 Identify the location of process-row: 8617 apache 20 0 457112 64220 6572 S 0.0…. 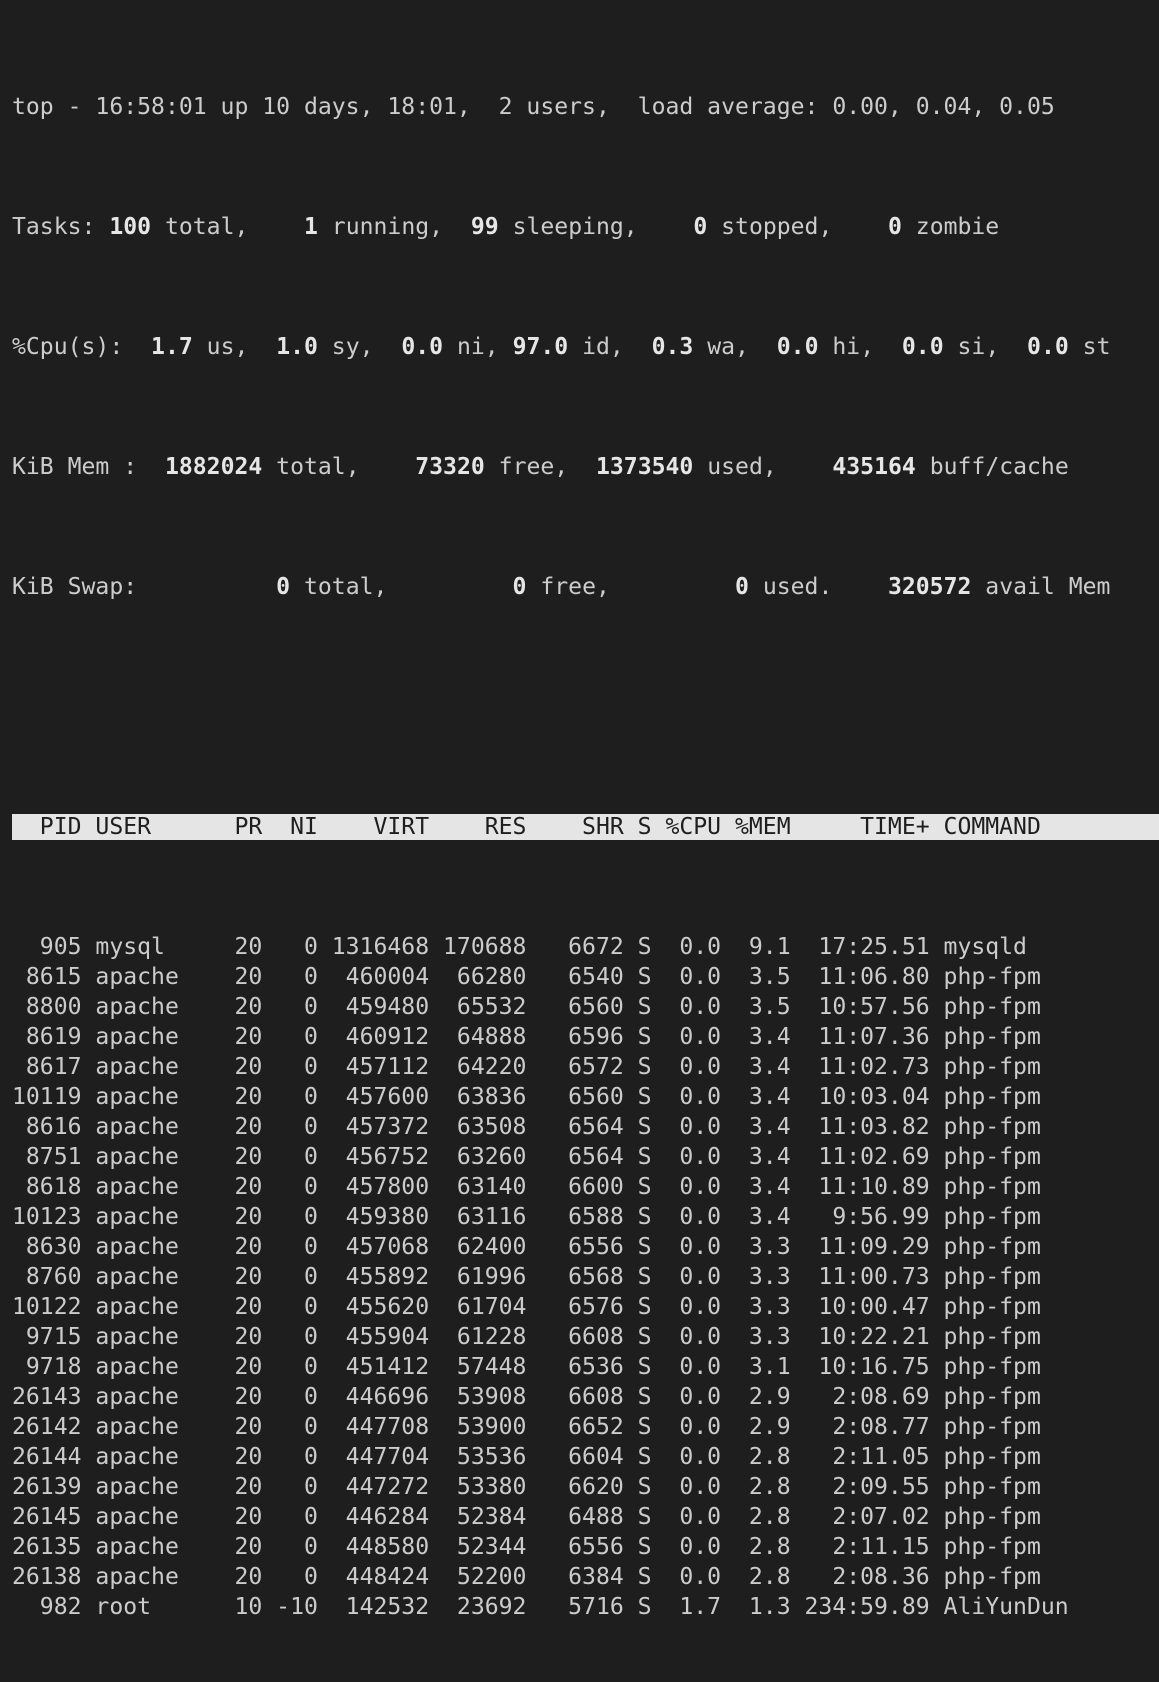
(526, 1067).